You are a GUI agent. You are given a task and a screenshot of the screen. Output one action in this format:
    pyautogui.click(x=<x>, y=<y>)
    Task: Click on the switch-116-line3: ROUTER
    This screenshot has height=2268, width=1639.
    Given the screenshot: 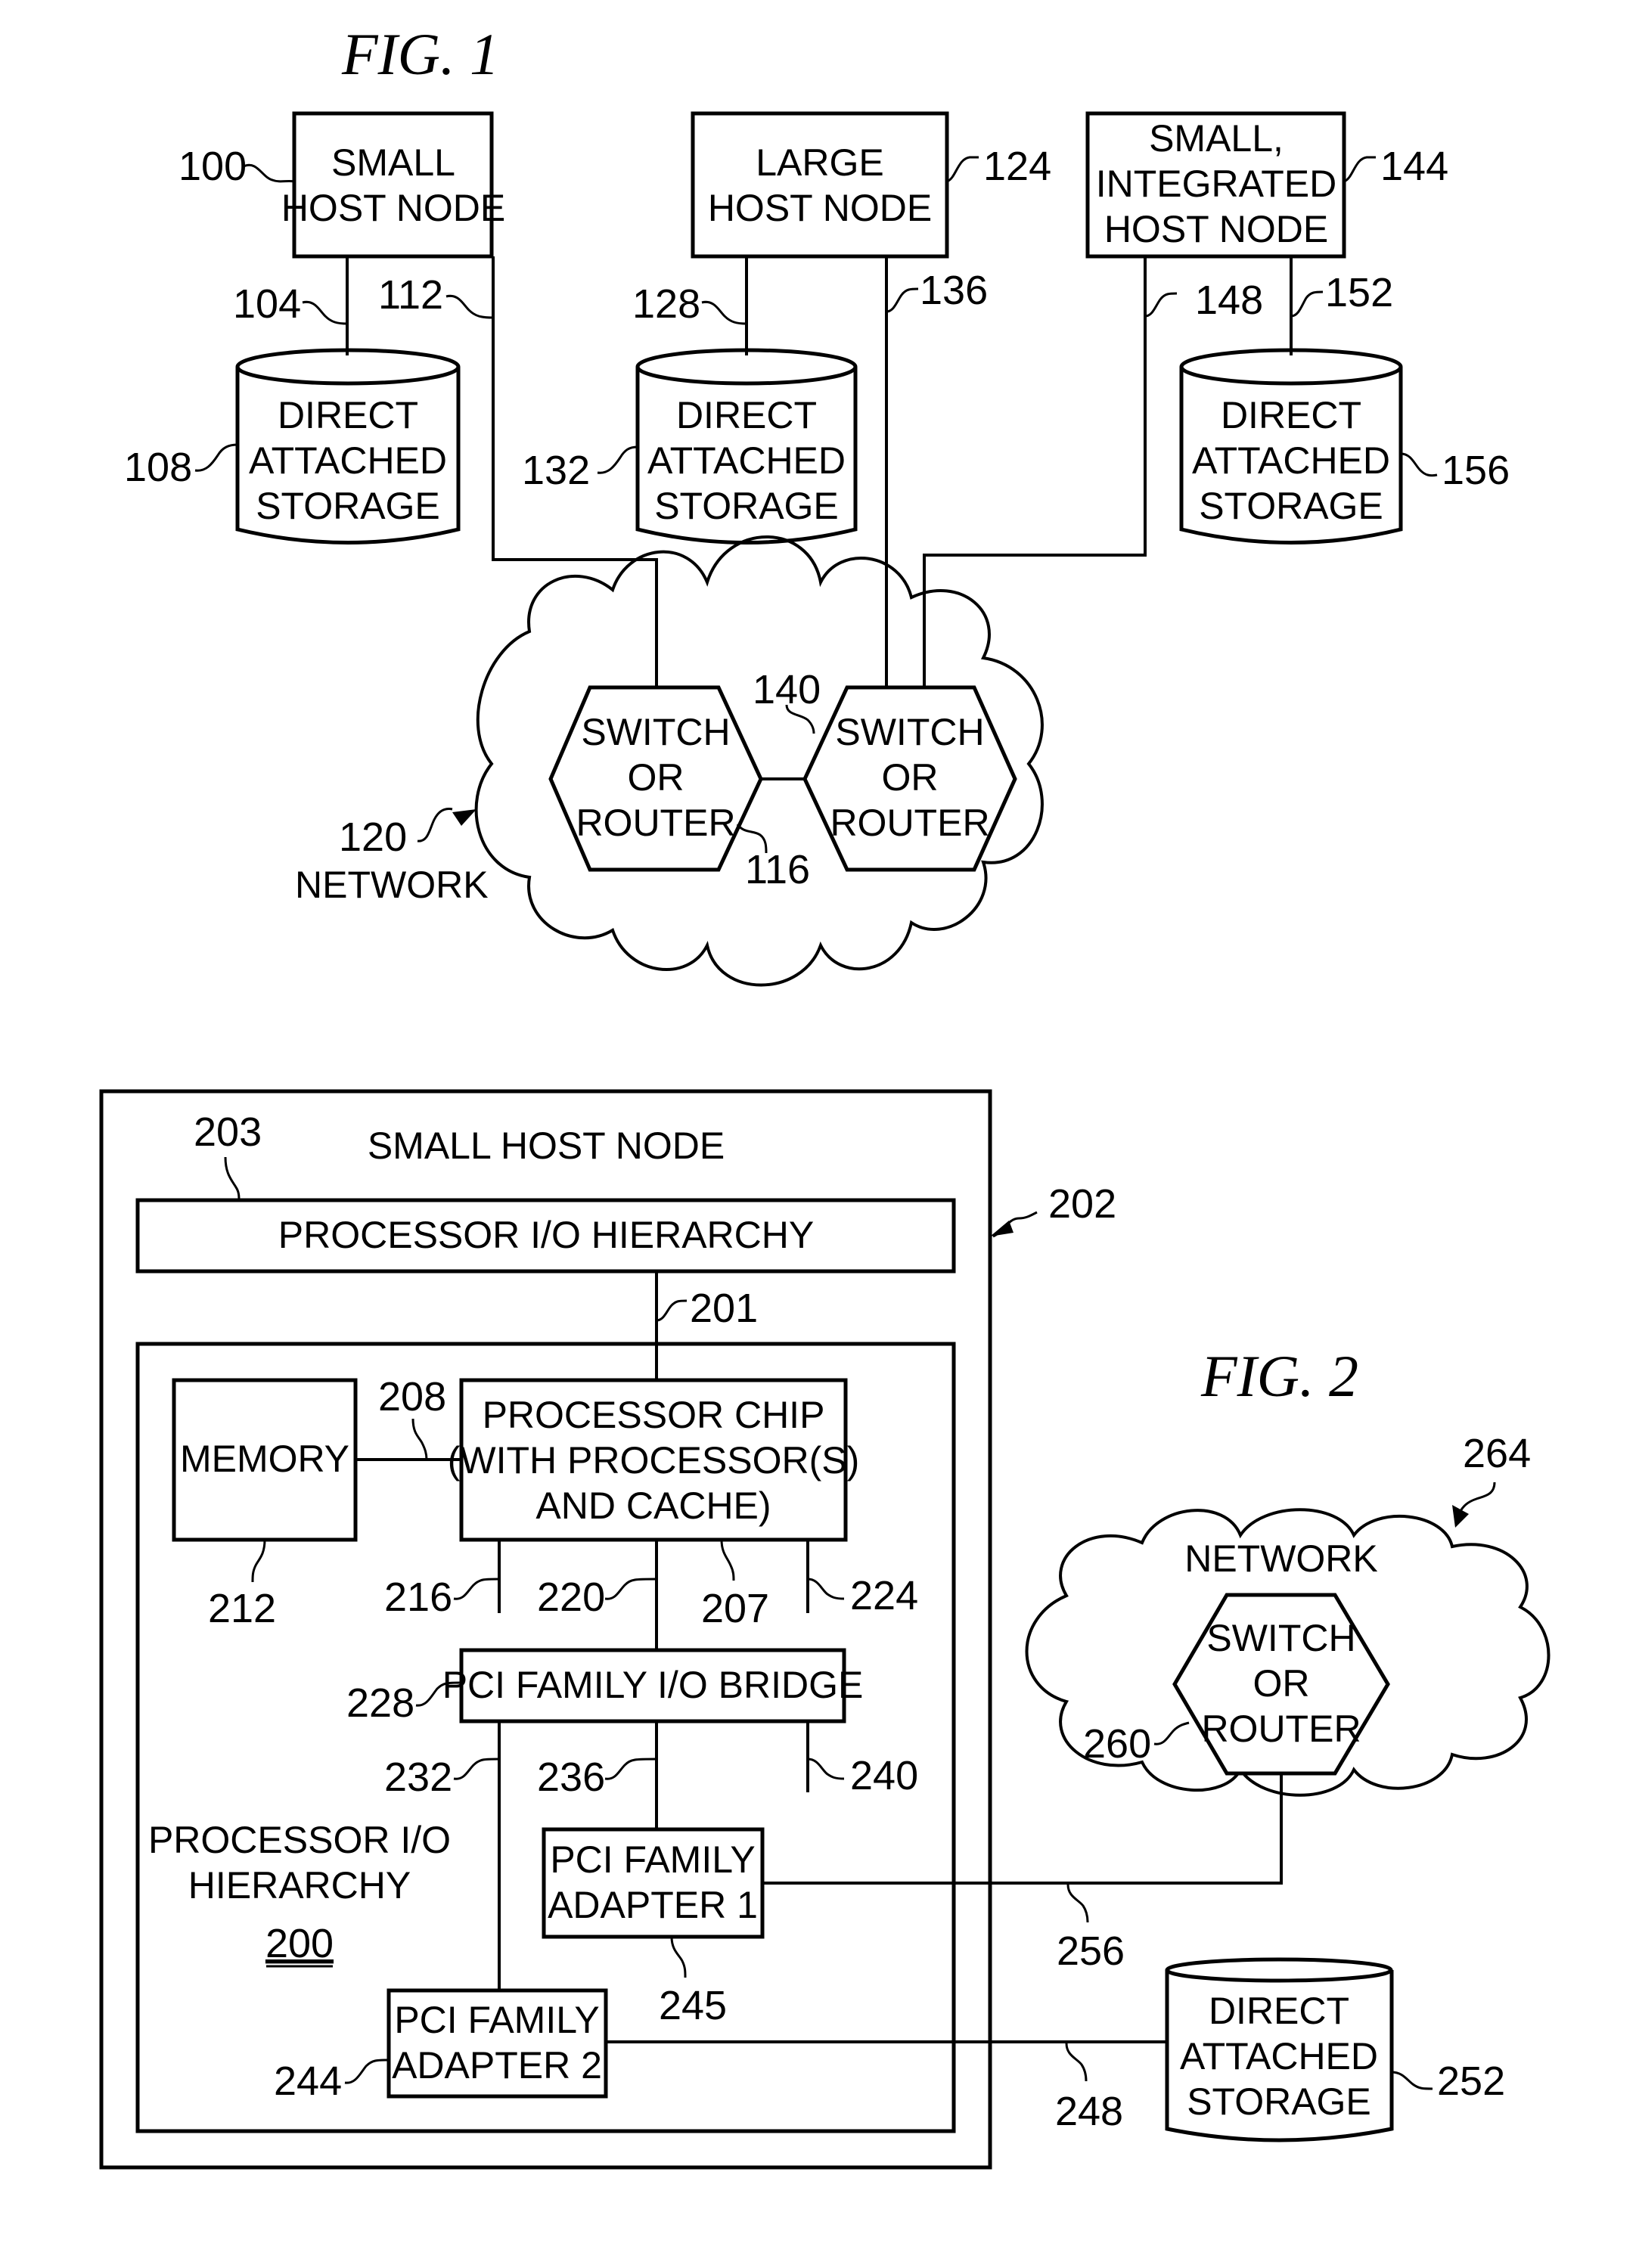 What is the action you would take?
    pyautogui.click(x=655, y=823)
    